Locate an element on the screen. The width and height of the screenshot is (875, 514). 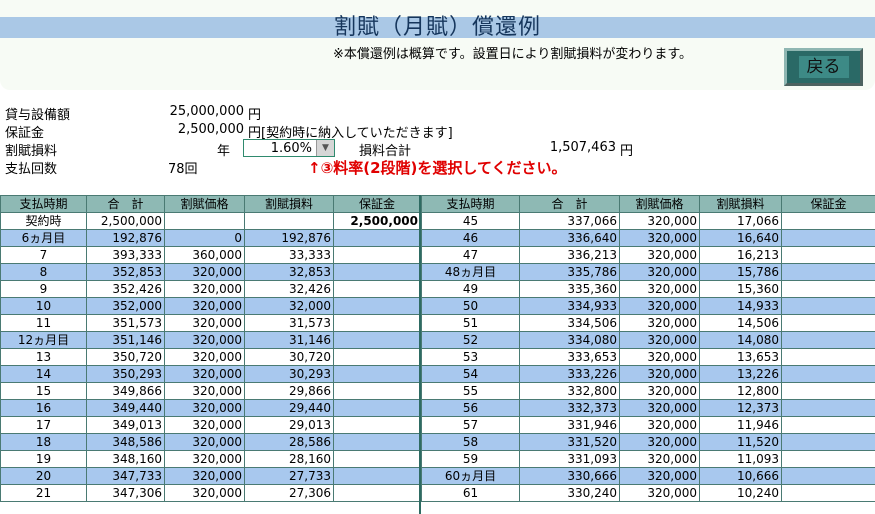
amount-cell: 351,573 is located at coordinates (125, 323).